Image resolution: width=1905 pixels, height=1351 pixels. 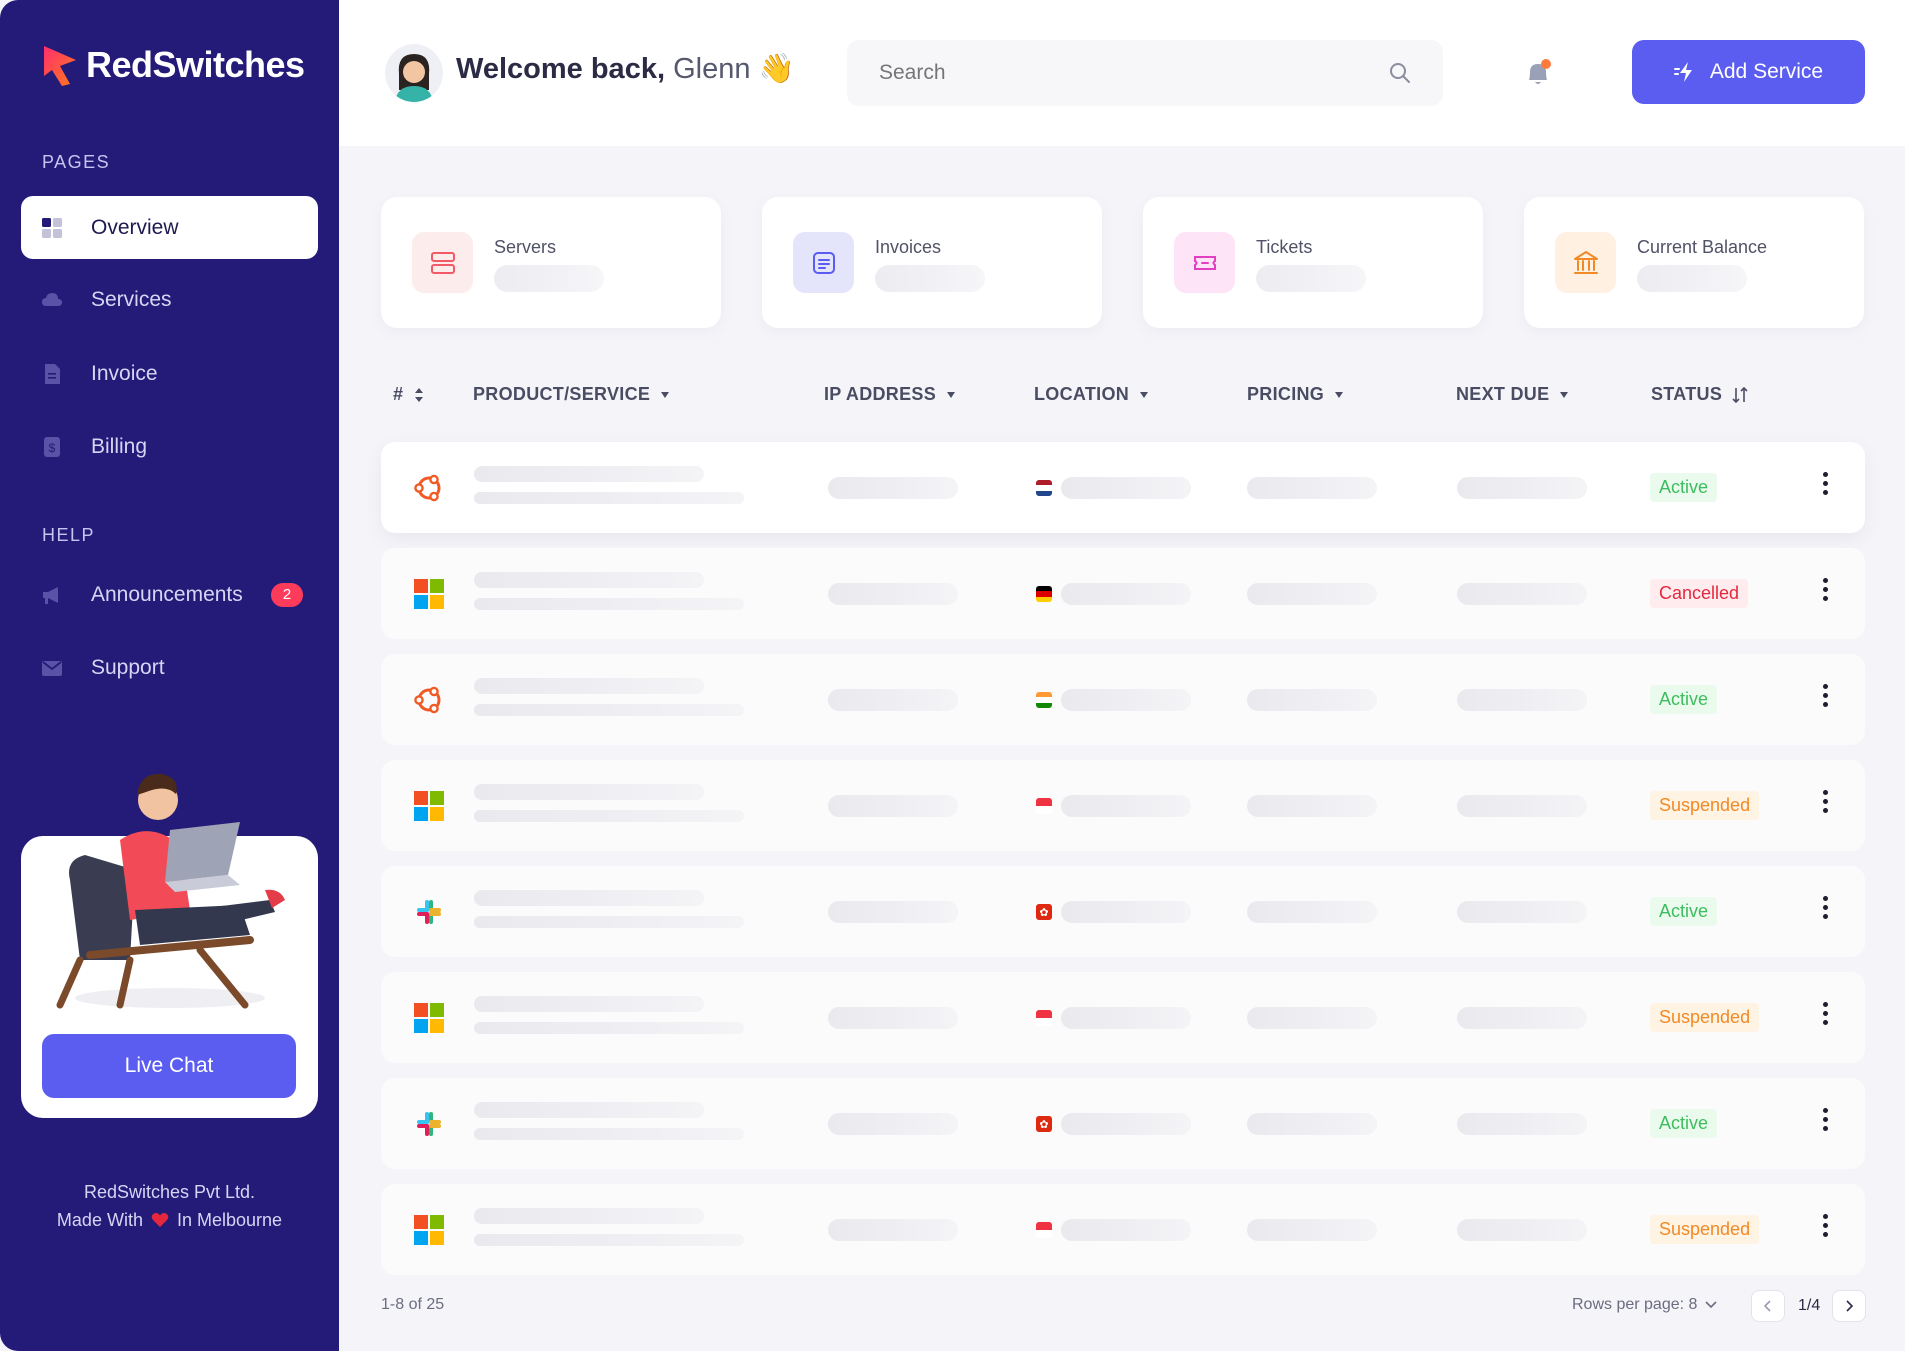 I want to click on sidebar-item-billing: $ Billing, so click(x=169, y=446).